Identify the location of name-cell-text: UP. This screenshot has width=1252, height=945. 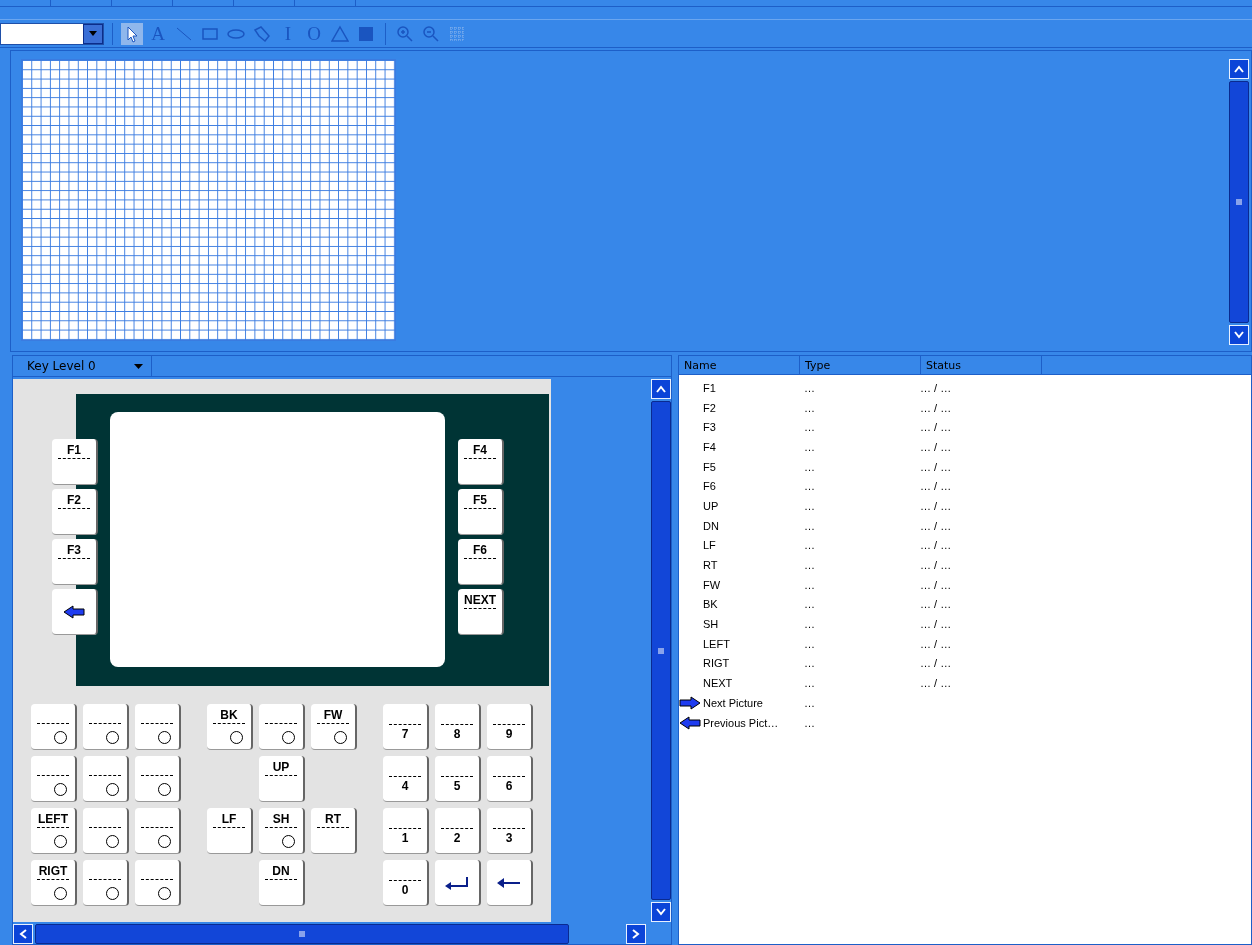
(711, 505).